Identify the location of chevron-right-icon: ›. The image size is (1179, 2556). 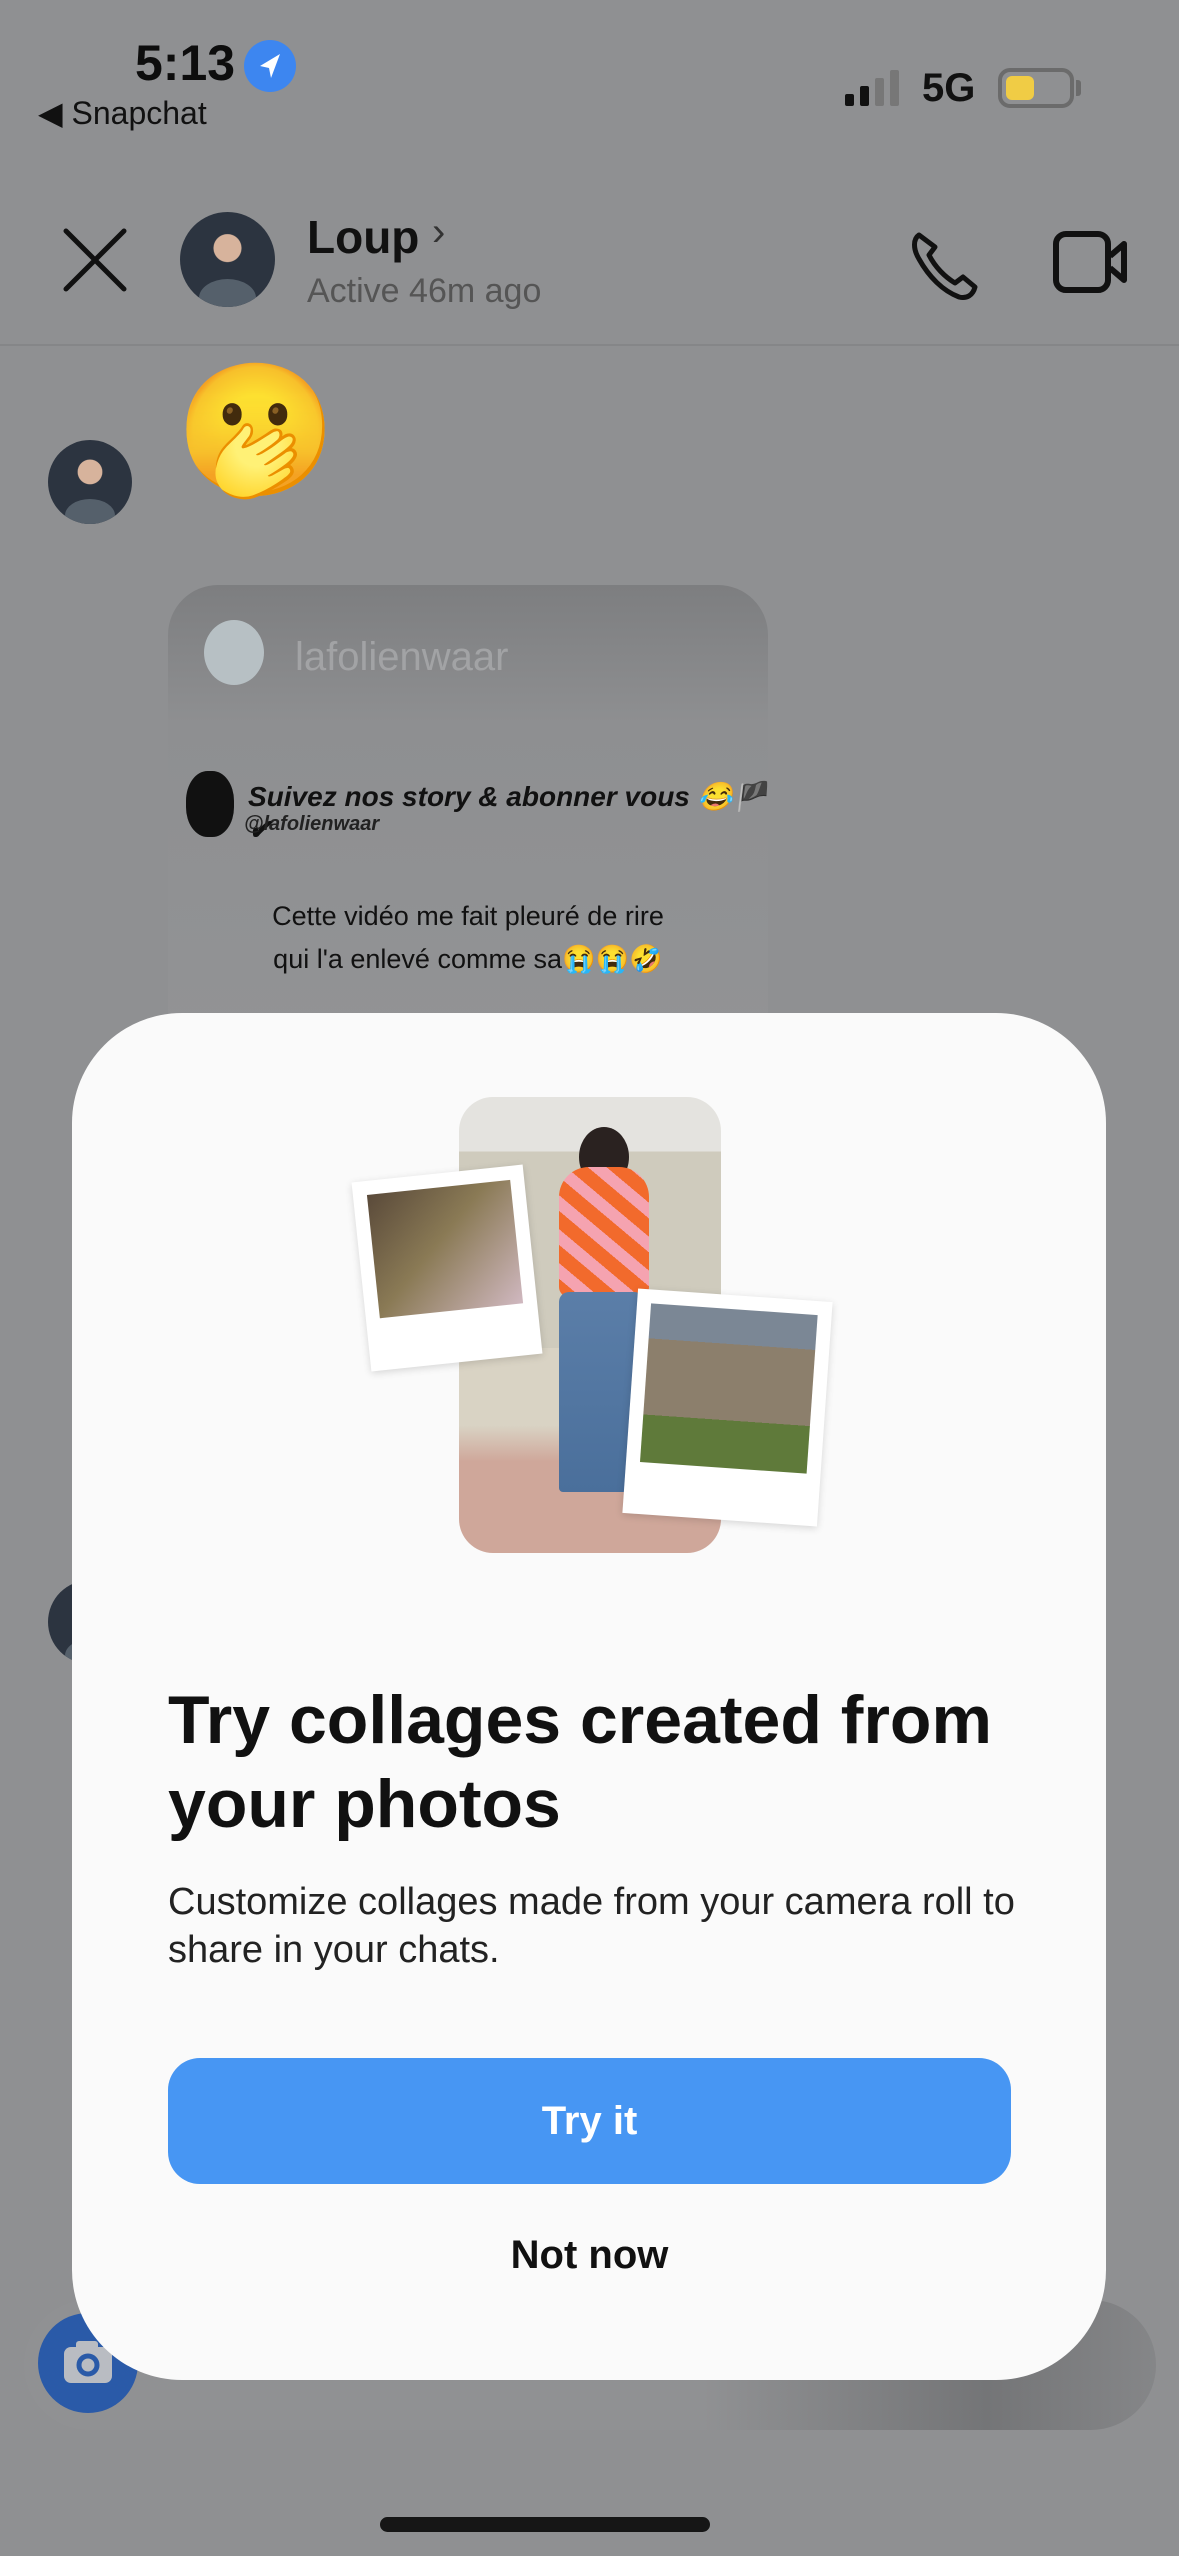
(438, 232).